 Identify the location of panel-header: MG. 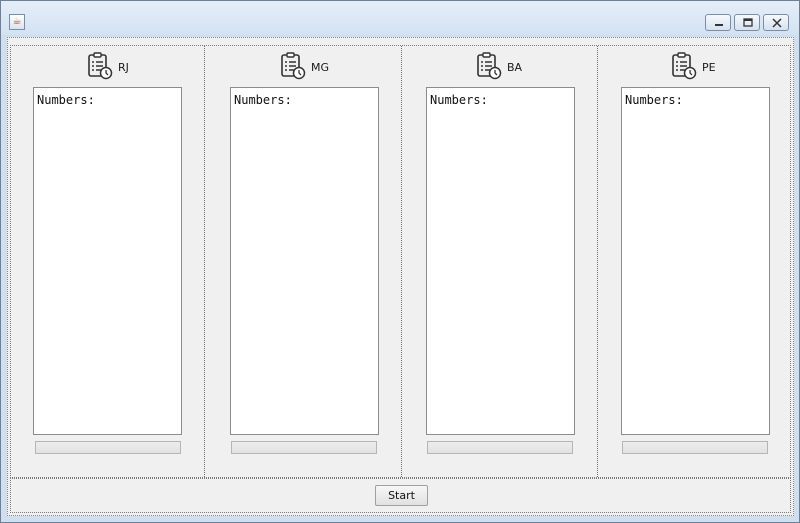
(303, 67).